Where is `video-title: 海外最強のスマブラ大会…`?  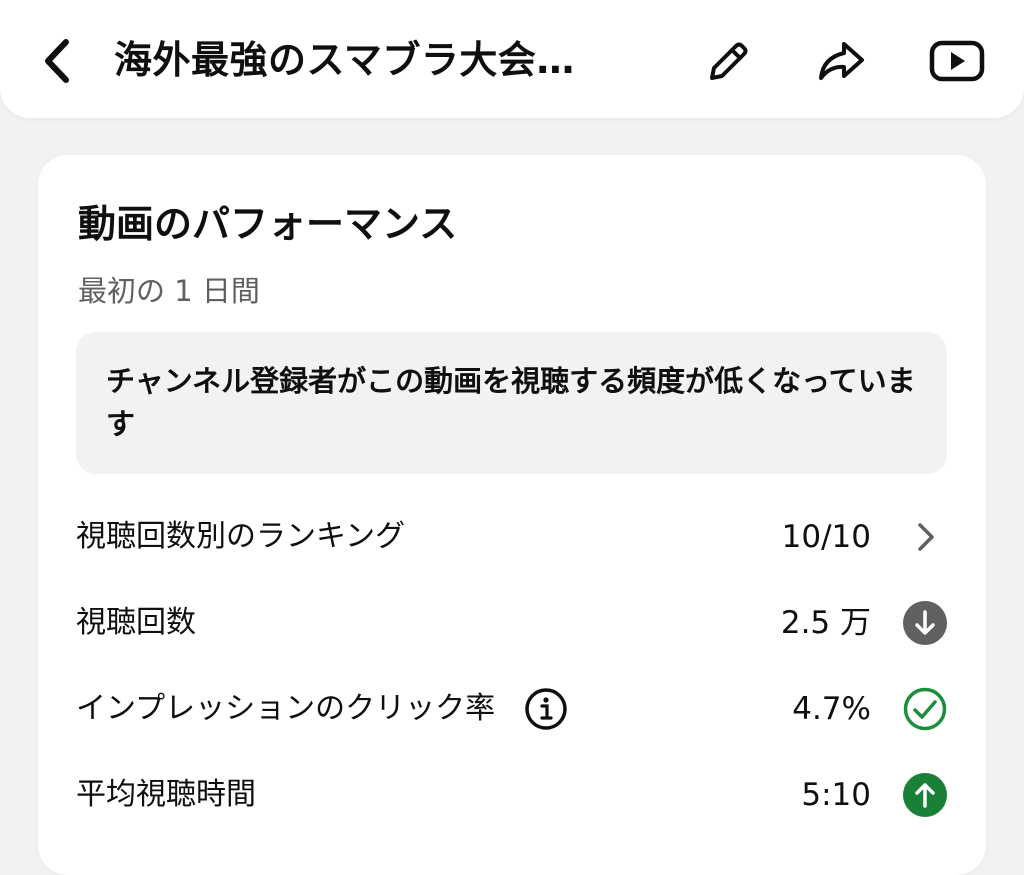 video-title: 海外最強のスマブラ大会… is located at coordinates (344, 60).